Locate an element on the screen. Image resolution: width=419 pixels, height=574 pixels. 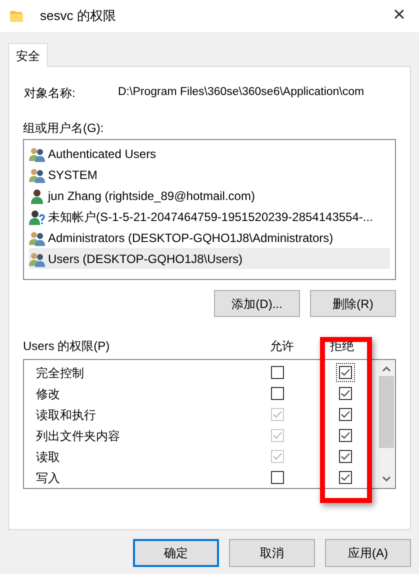
window-title: sesvc 的权限 is located at coordinates (78, 16).